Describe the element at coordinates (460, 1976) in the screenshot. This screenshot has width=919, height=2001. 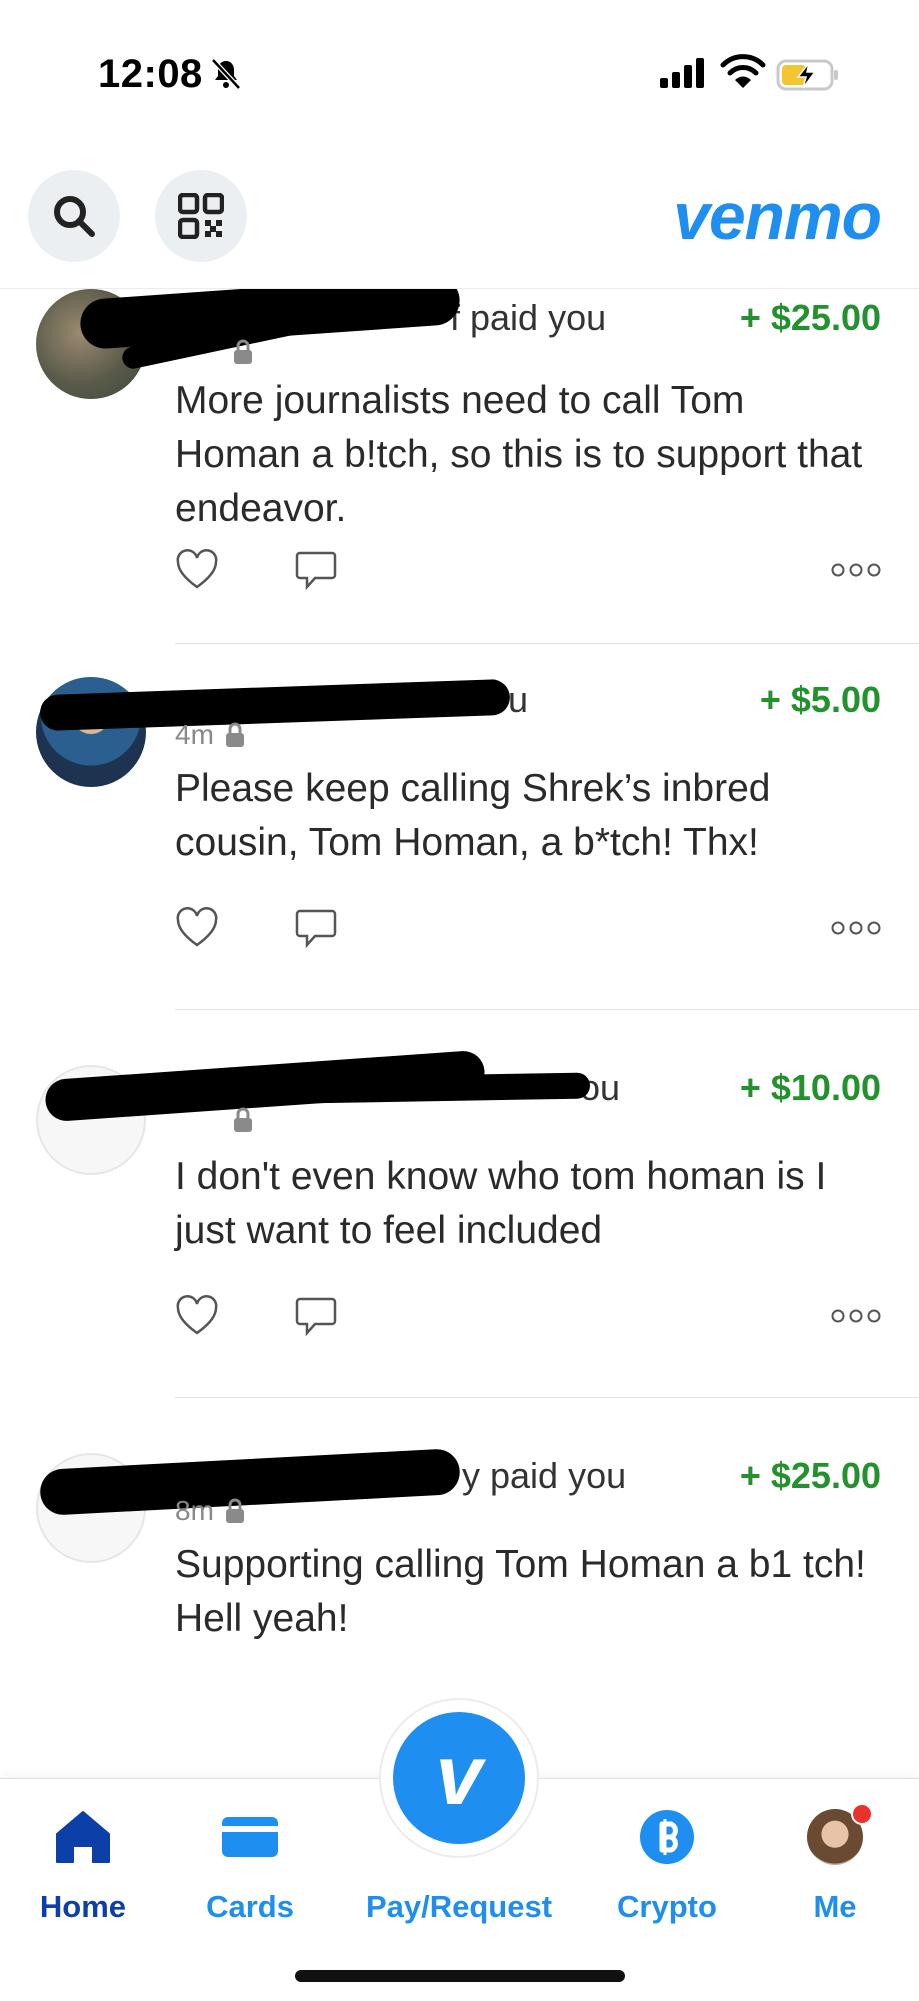
I see `home-indicator` at that location.